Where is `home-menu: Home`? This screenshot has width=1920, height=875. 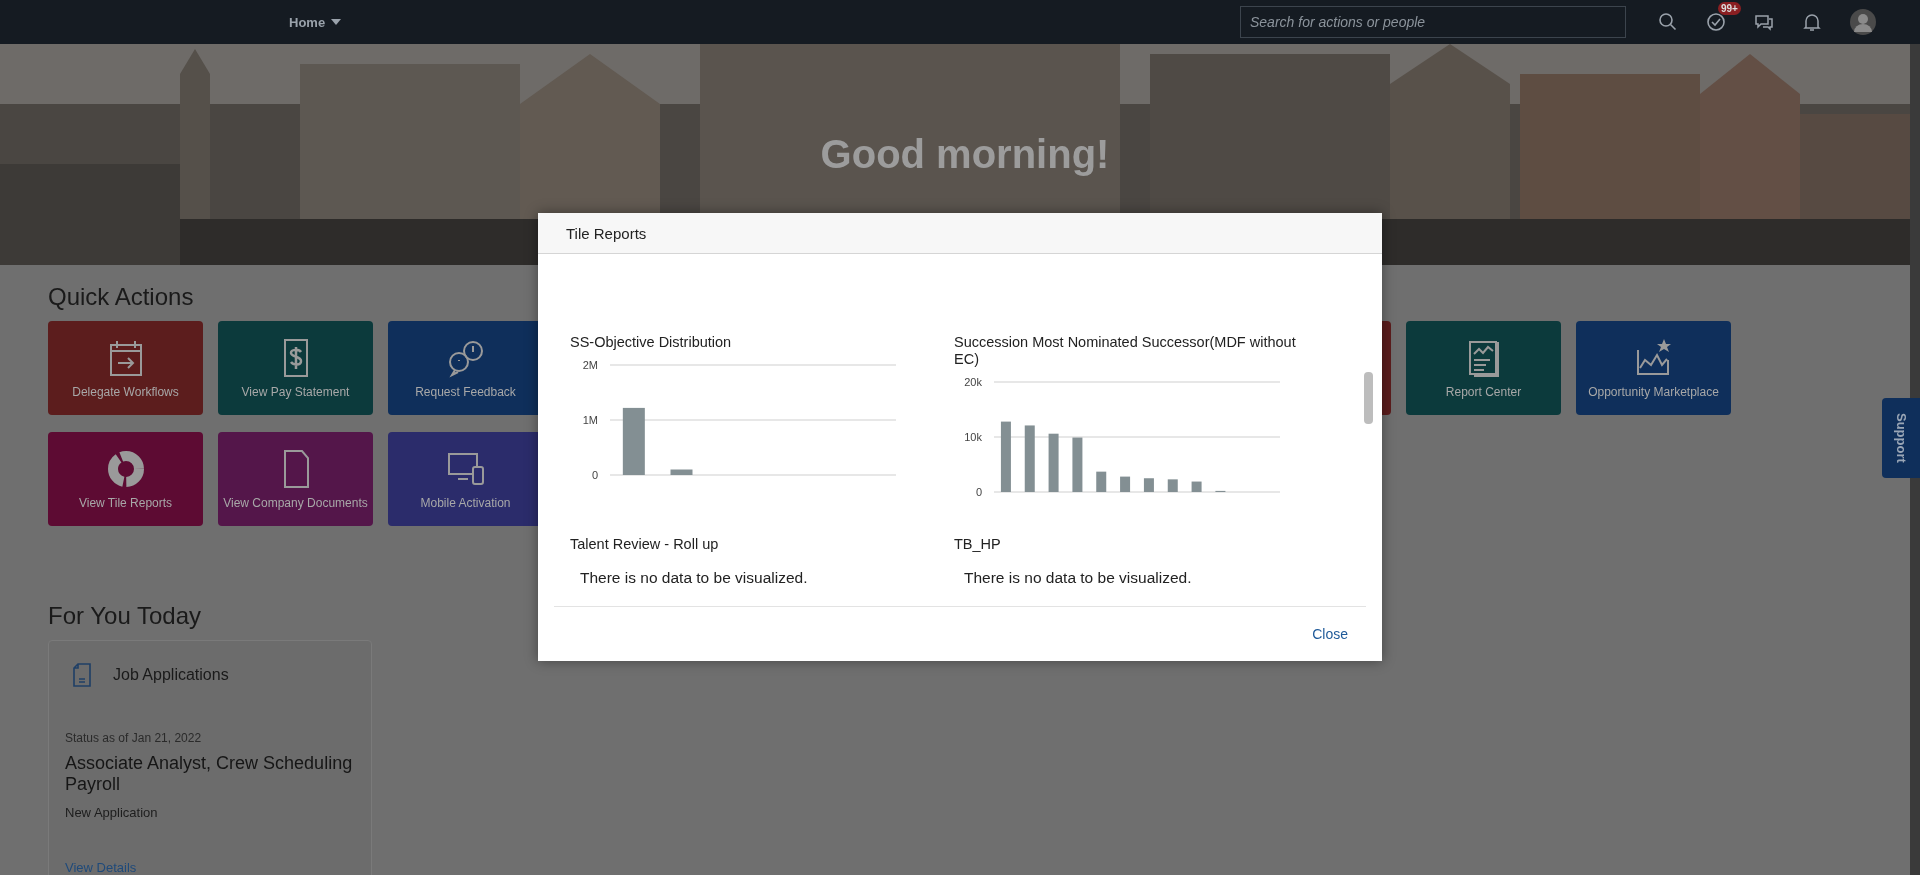 home-menu: Home is located at coordinates (315, 22).